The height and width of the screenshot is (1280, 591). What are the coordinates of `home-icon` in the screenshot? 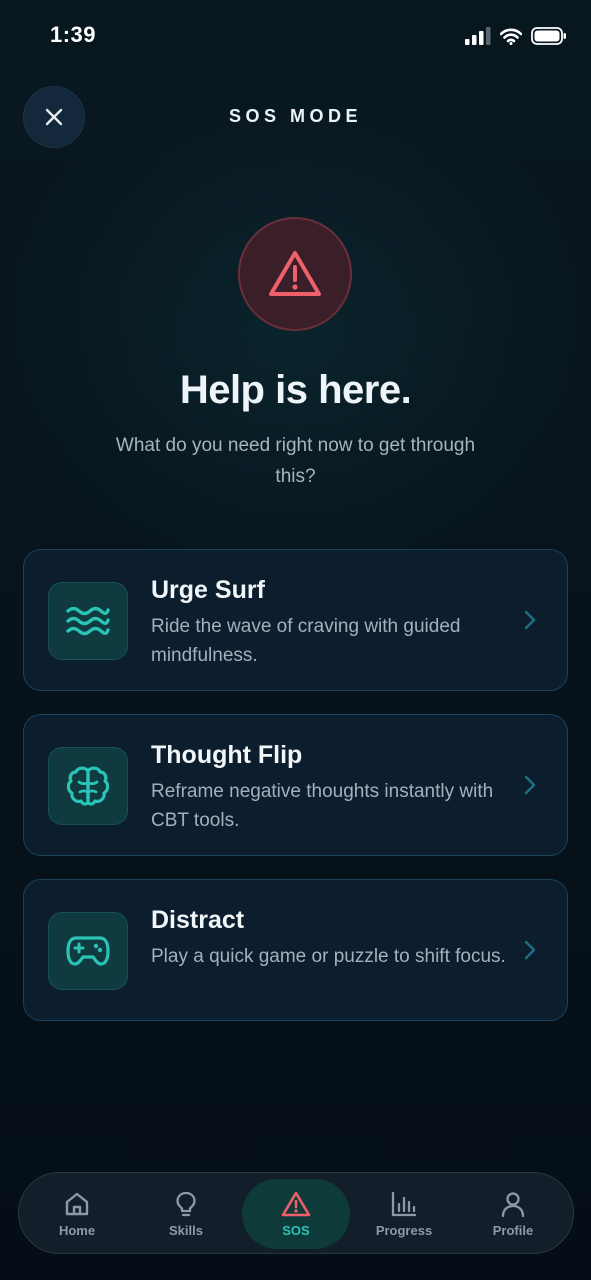 It's located at (77, 1204).